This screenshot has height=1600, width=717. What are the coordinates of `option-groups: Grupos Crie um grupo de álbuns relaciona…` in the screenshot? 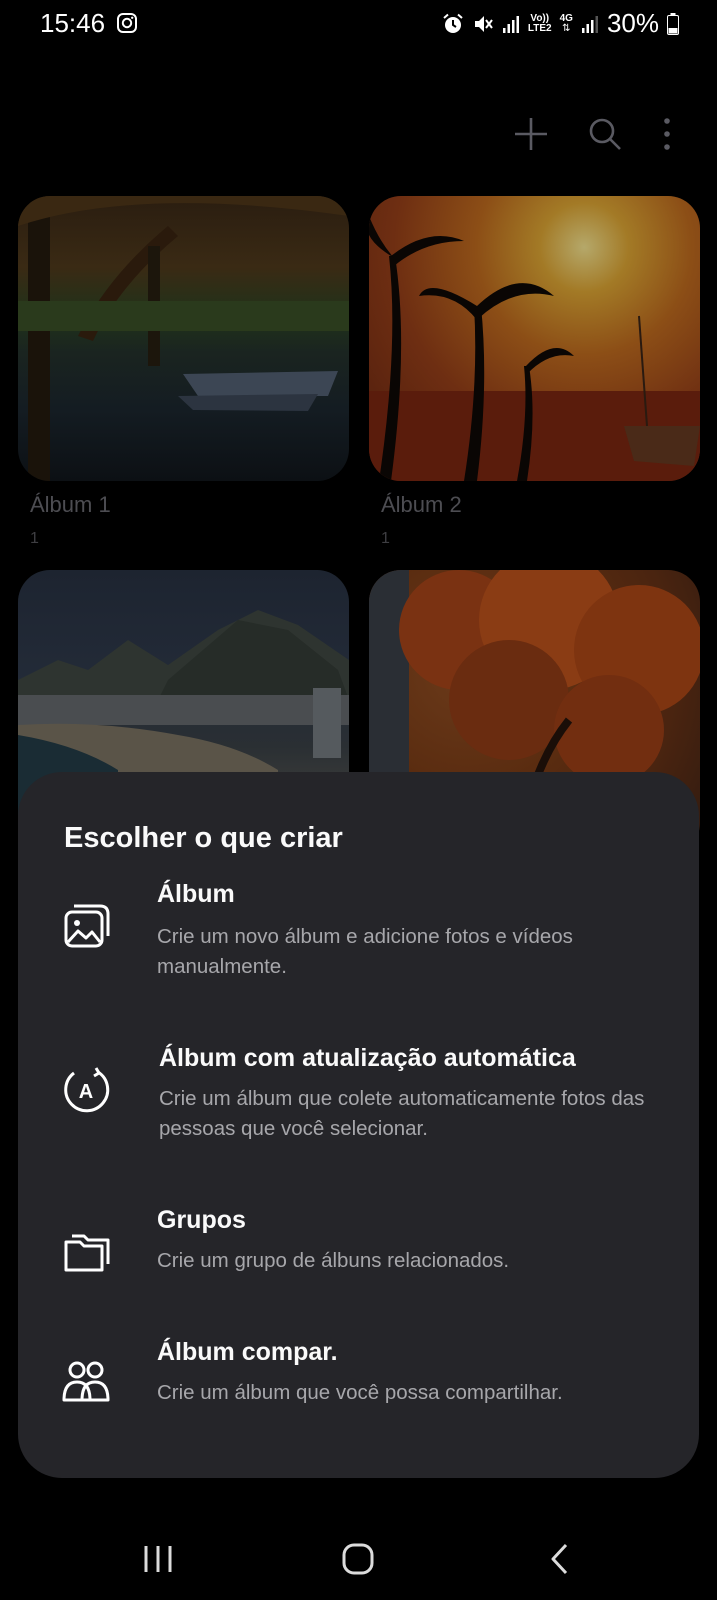 It's located at (358, 1248).